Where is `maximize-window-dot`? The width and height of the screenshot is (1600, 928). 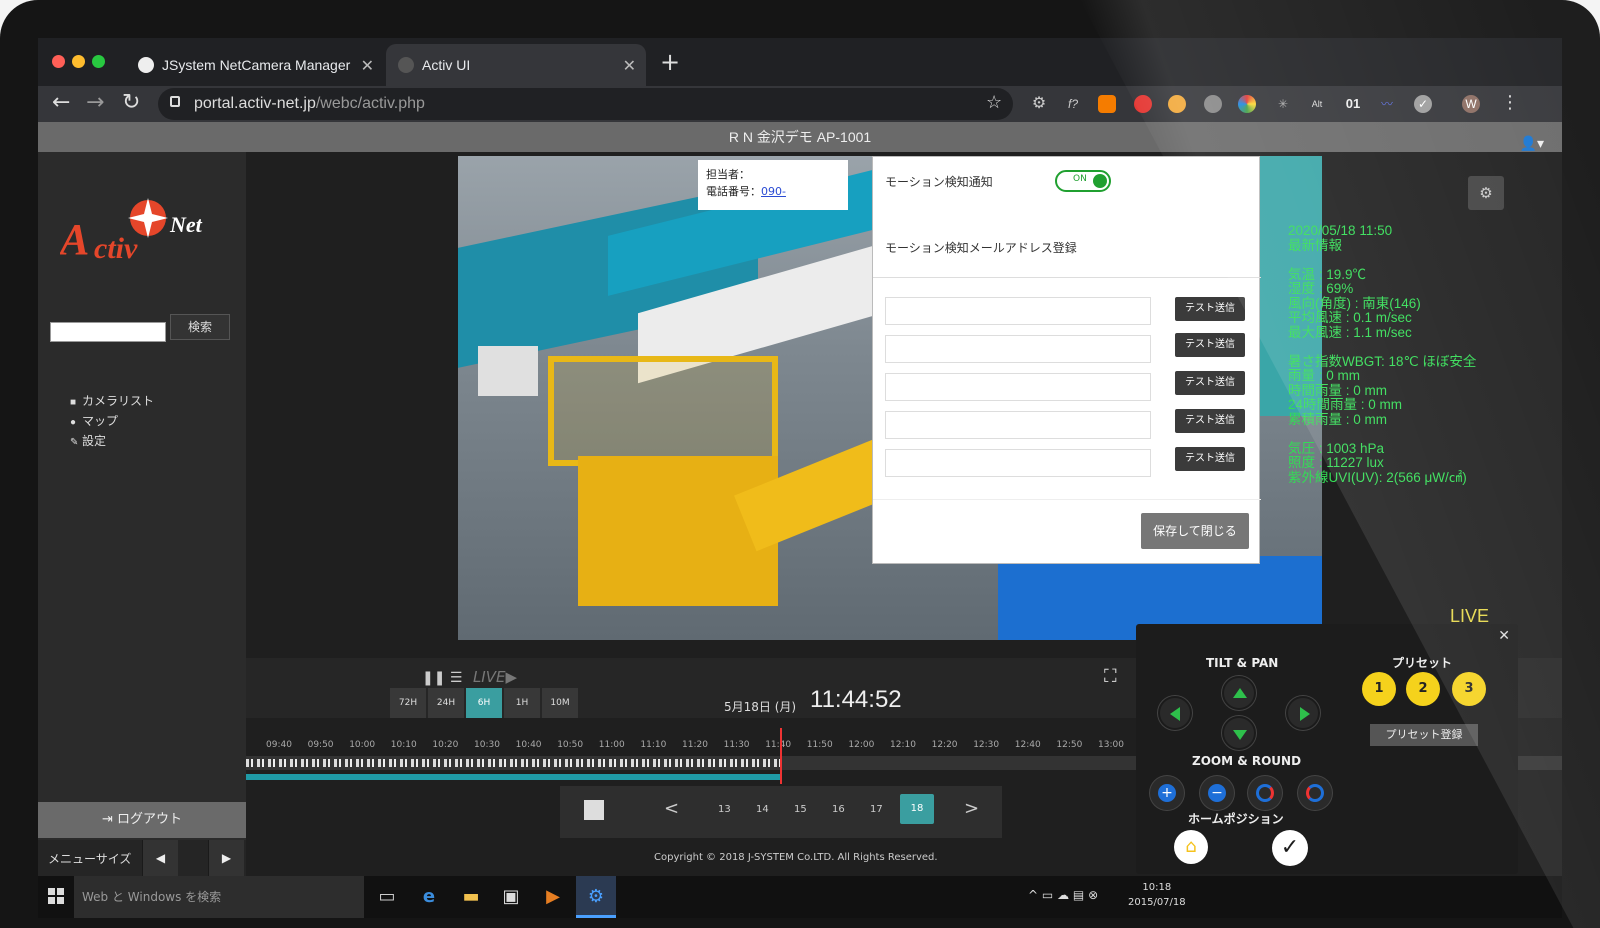 maximize-window-dot is located at coordinates (98, 61).